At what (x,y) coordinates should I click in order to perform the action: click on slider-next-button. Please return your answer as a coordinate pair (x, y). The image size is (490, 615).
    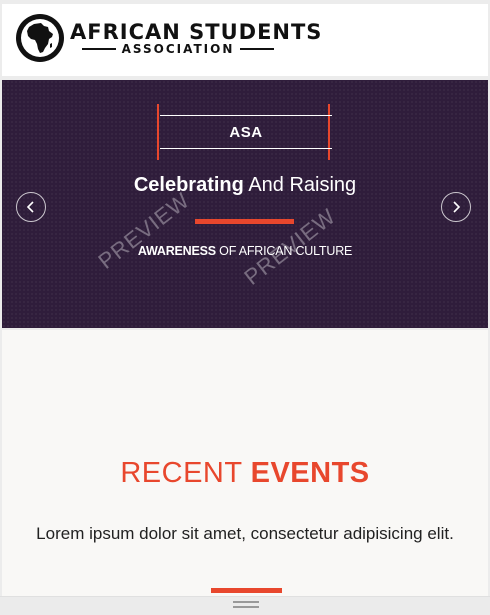
    Looking at the image, I should click on (456, 207).